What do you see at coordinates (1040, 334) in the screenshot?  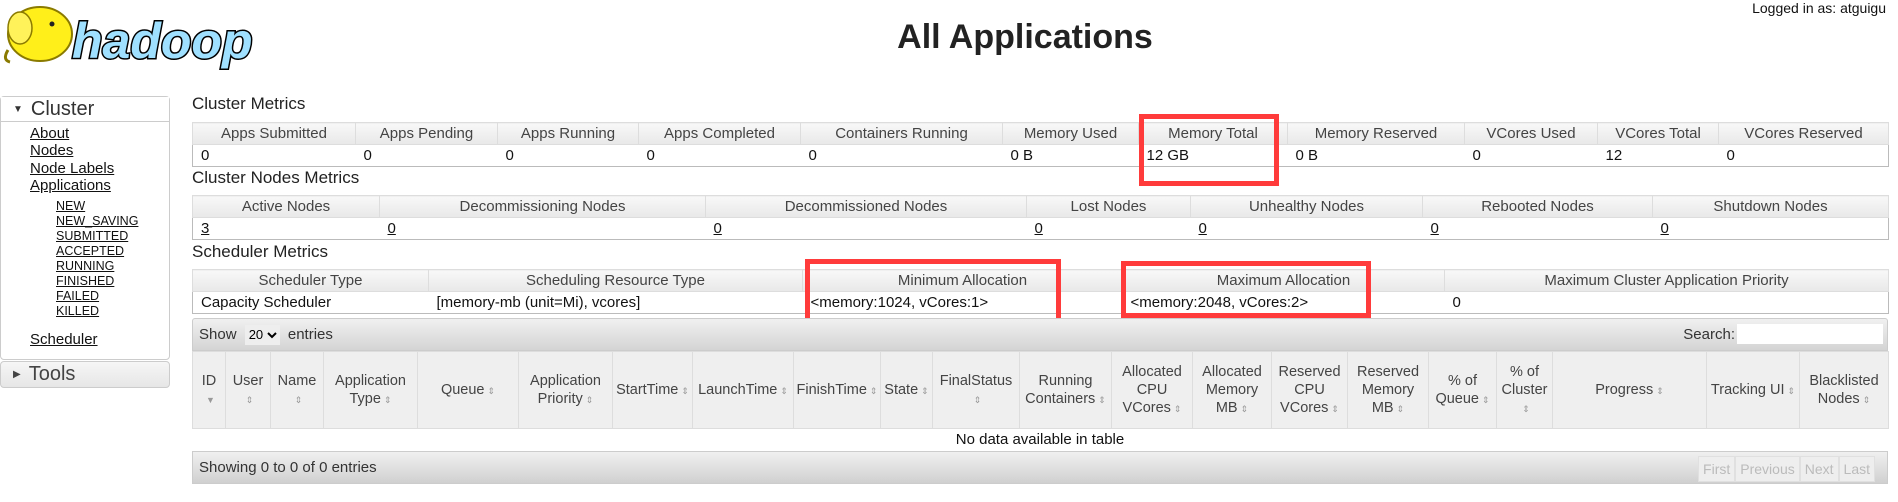 I see `table-controls: Show 20 entries Search:` at bounding box center [1040, 334].